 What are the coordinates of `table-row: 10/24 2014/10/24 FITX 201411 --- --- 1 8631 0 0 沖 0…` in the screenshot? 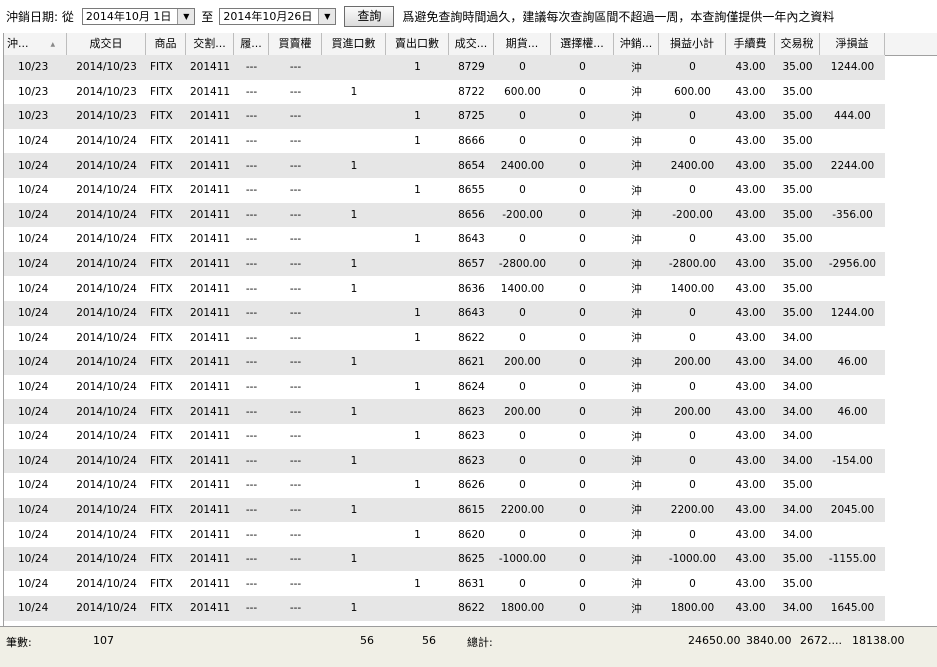 It's located at (444, 584).